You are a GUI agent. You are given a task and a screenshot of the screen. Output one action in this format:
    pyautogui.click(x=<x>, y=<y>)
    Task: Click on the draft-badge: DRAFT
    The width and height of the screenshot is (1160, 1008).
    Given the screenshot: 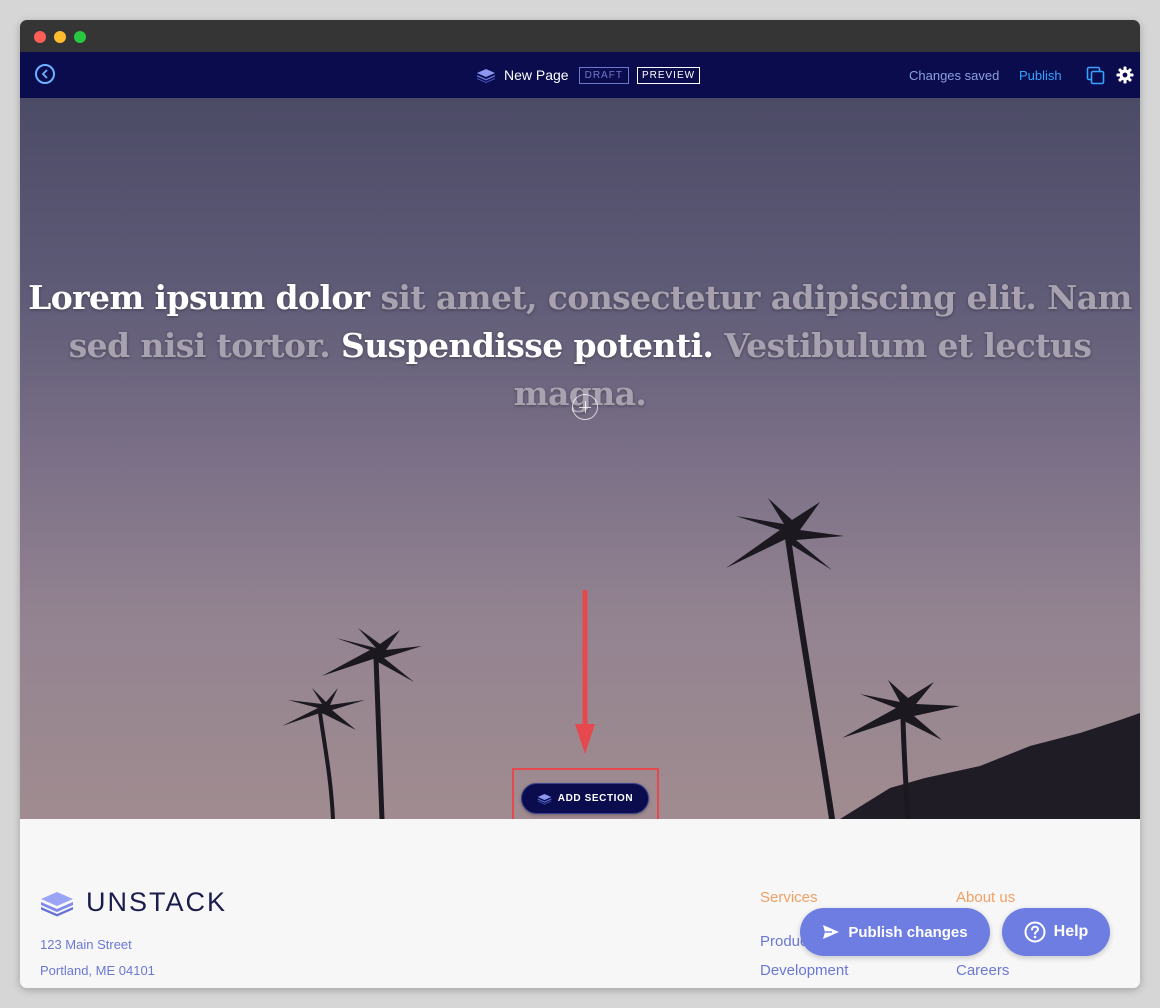 What is the action you would take?
    pyautogui.click(x=603, y=75)
    